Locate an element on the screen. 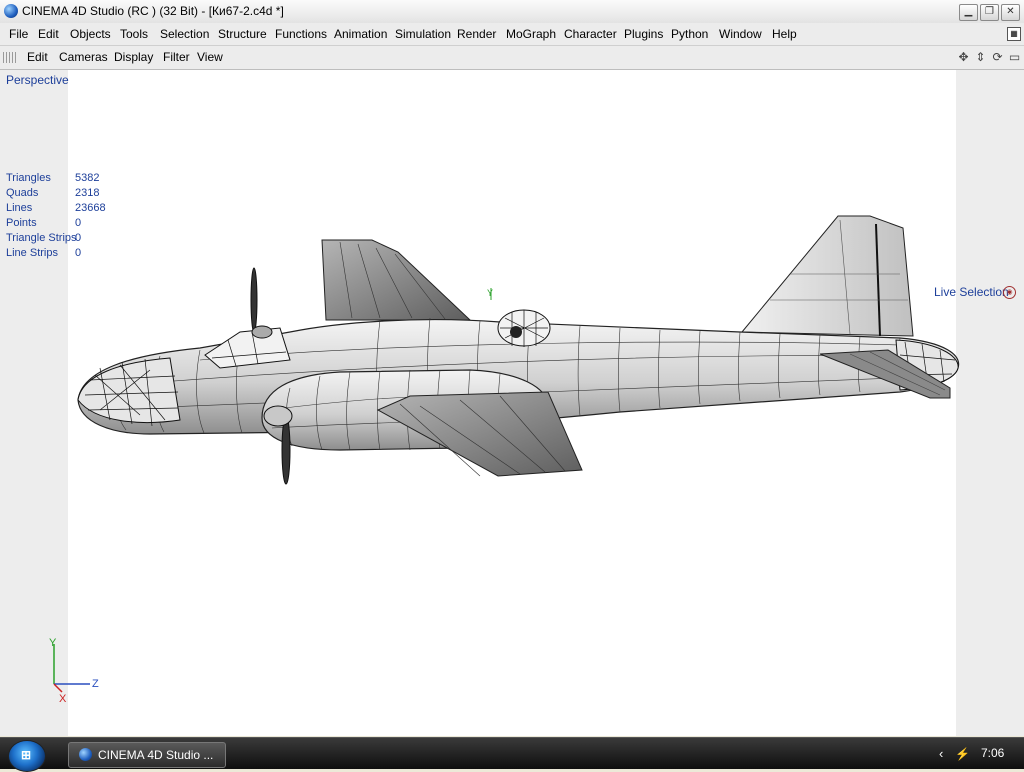 The image size is (1024, 772). move-view-icon: ✥ is located at coordinates (963, 57).